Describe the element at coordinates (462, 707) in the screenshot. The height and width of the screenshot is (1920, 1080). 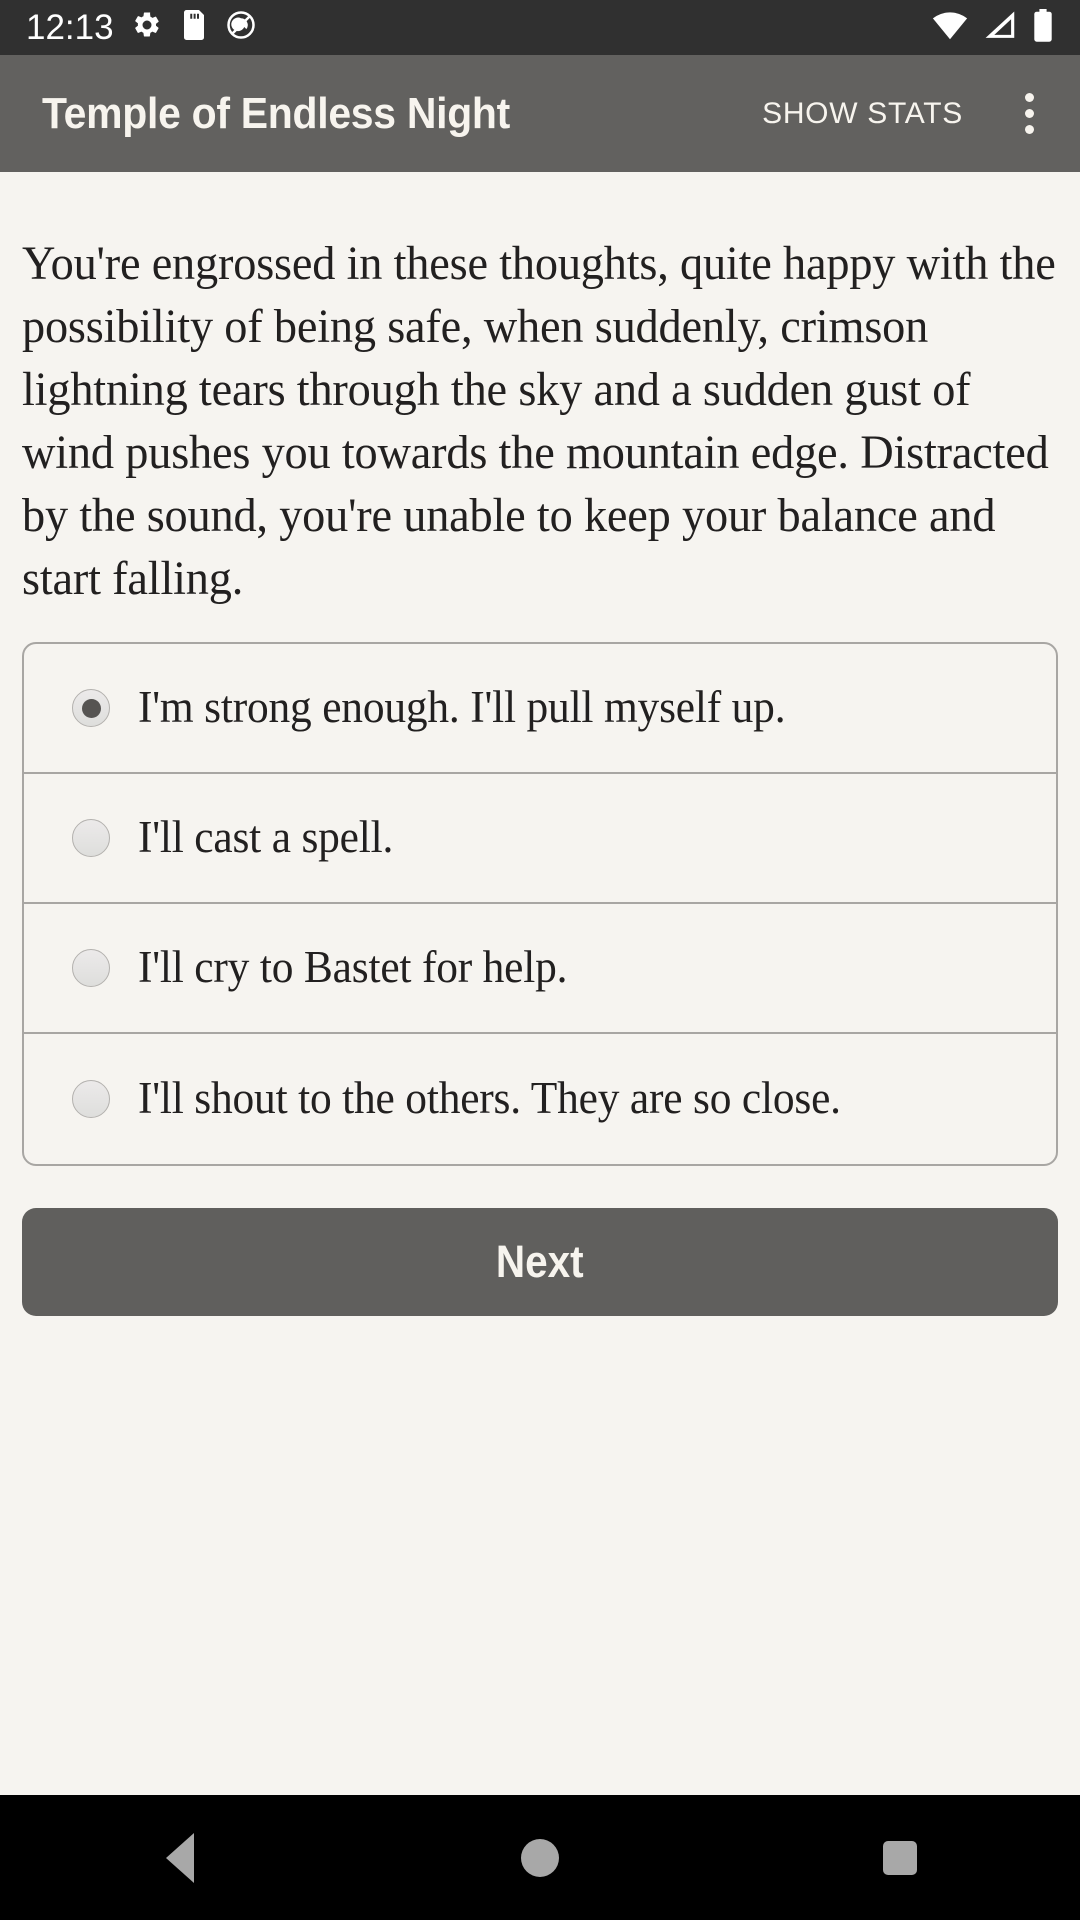
I see `option-label: I'm strong enough. I'll pull myself up.` at that location.